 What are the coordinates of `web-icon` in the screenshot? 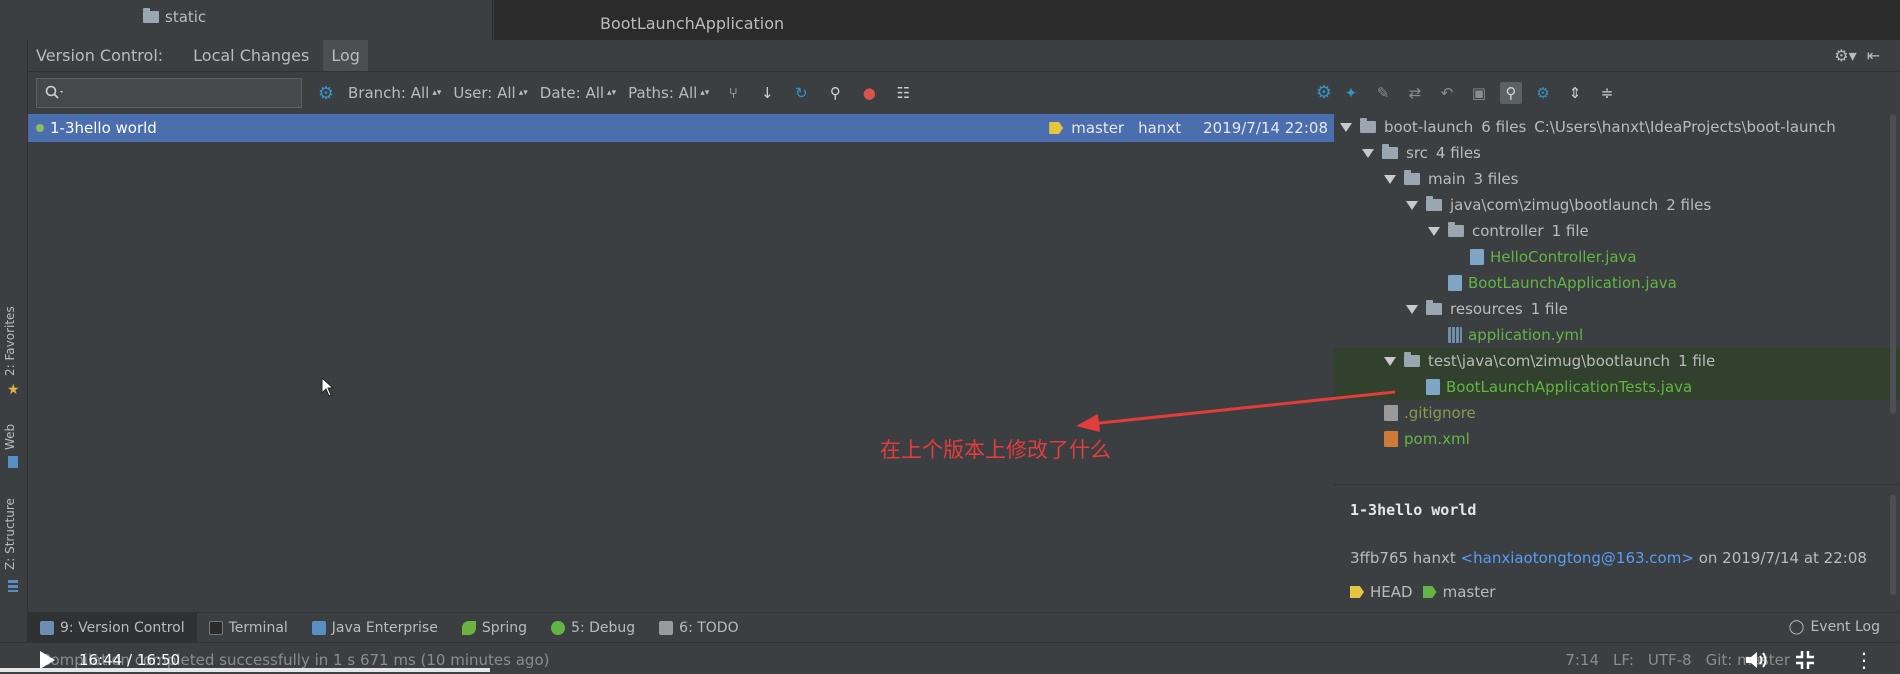 It's located at (13, 462).